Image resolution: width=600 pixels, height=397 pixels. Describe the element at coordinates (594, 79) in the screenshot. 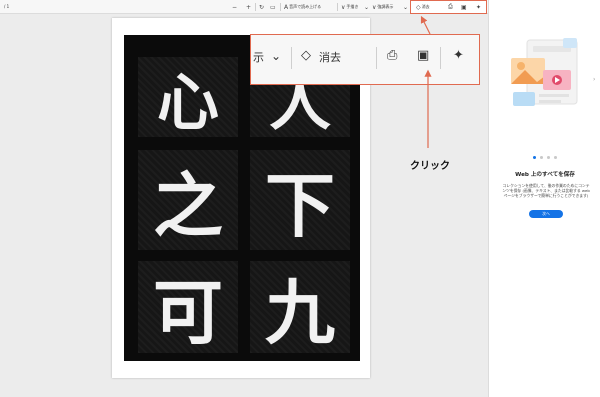

I see `chevron-right-icon: ›` at that location.